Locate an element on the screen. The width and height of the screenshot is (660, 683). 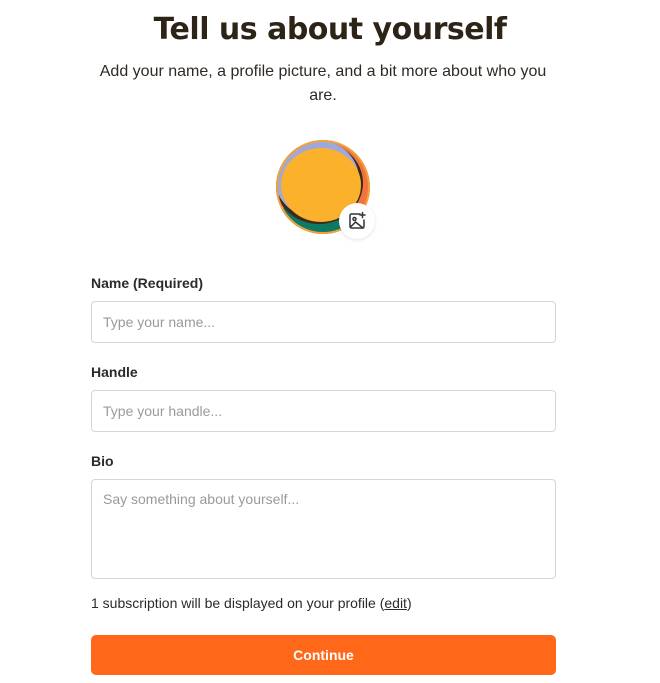
handle-label: Handle is located at coordinates (114, 372).